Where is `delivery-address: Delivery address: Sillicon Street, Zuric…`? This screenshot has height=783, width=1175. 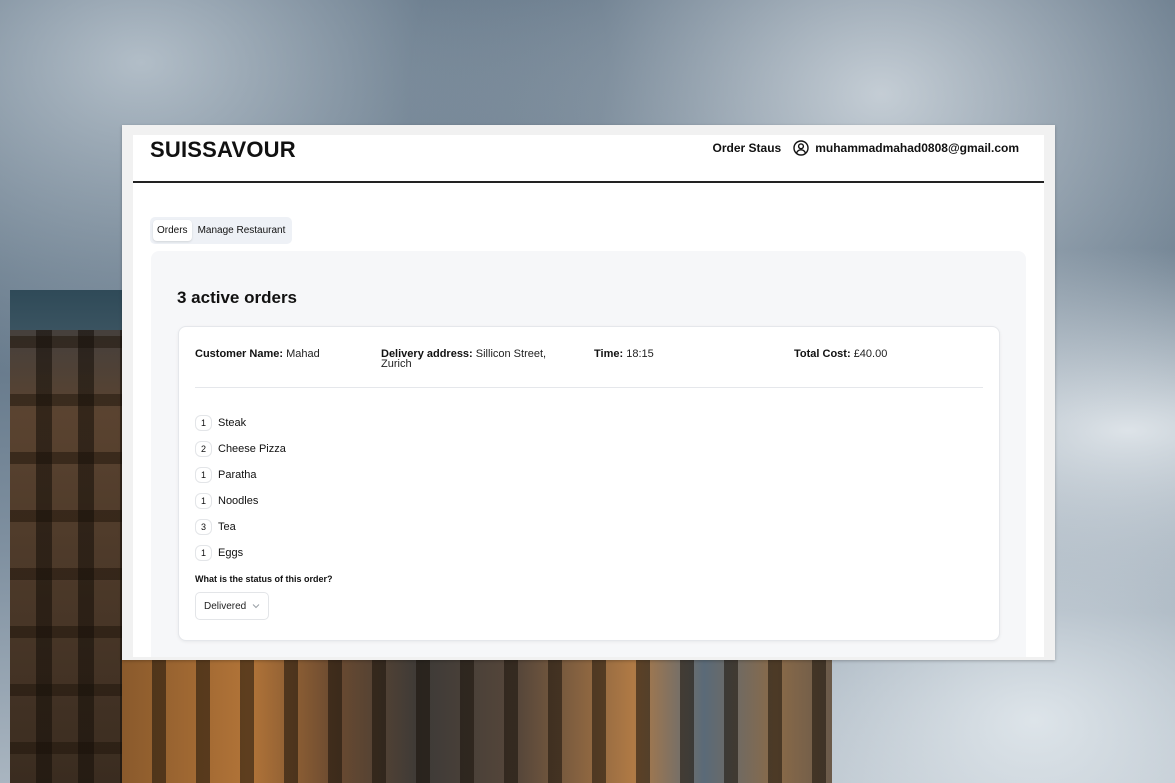
delivery-address: Delivery address: Sillicon Street, Zuric… is located at coordinates (467, 359).